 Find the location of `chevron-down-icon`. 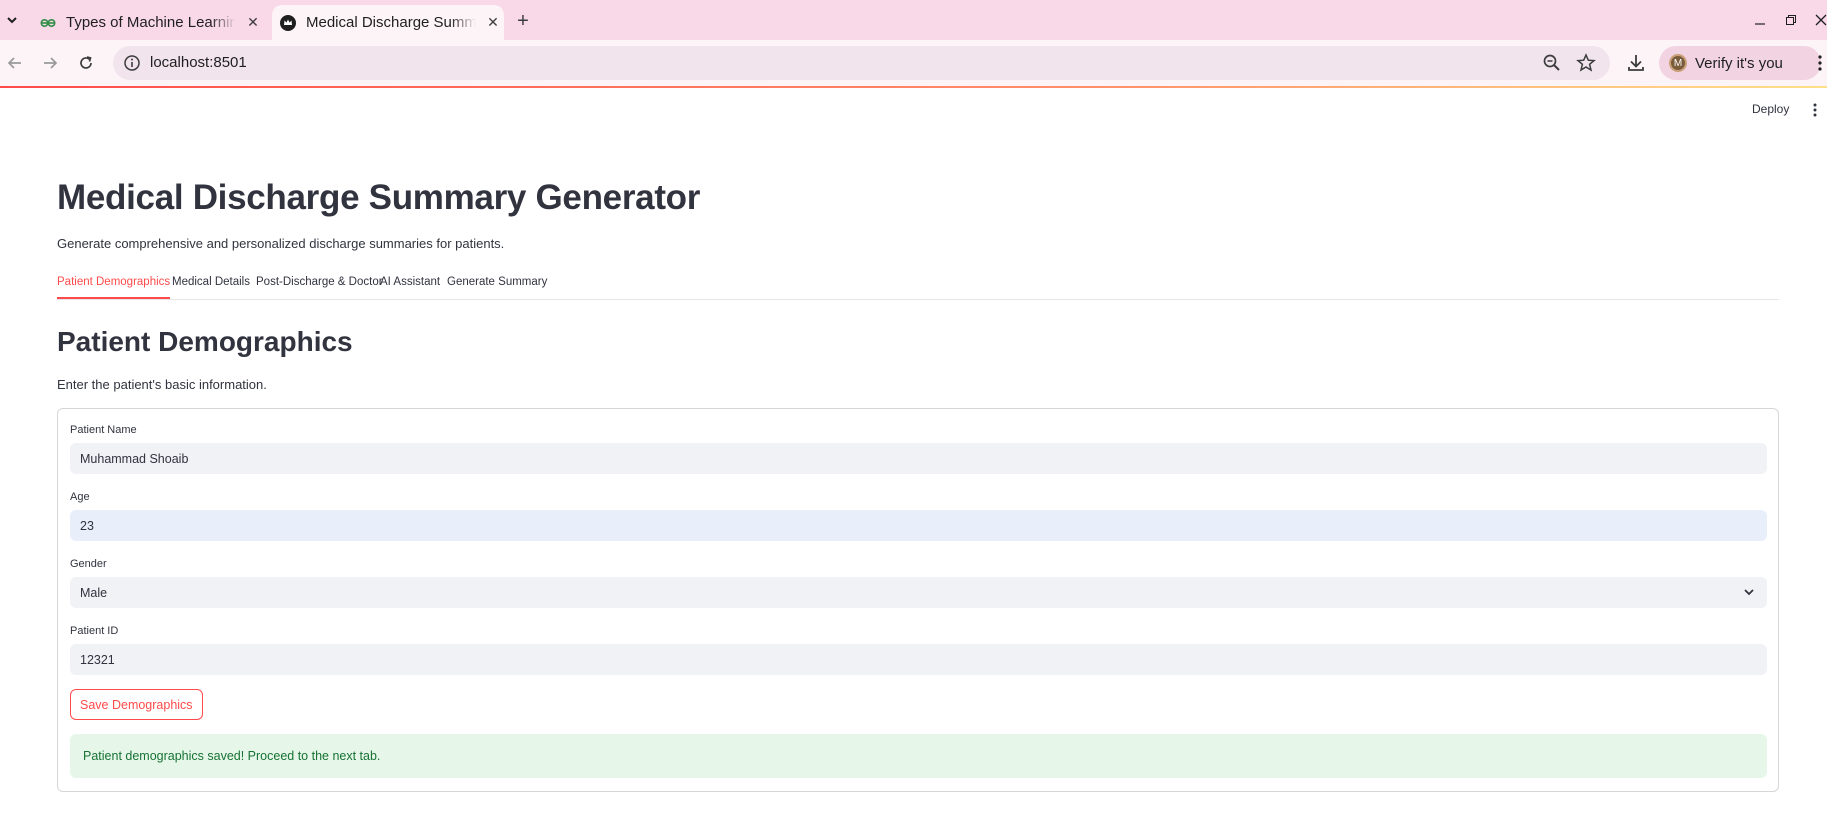

chevron-down-icon is located at coordinates (1749, 592).